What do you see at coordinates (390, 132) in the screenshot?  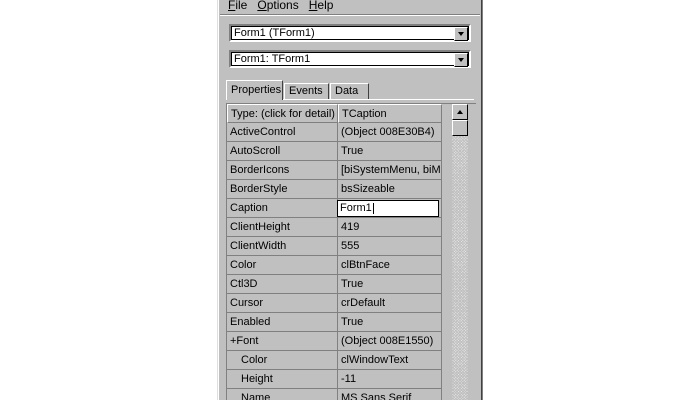 I see `property-value: (Object 008E30B4)` at bounding box center [390, 132].